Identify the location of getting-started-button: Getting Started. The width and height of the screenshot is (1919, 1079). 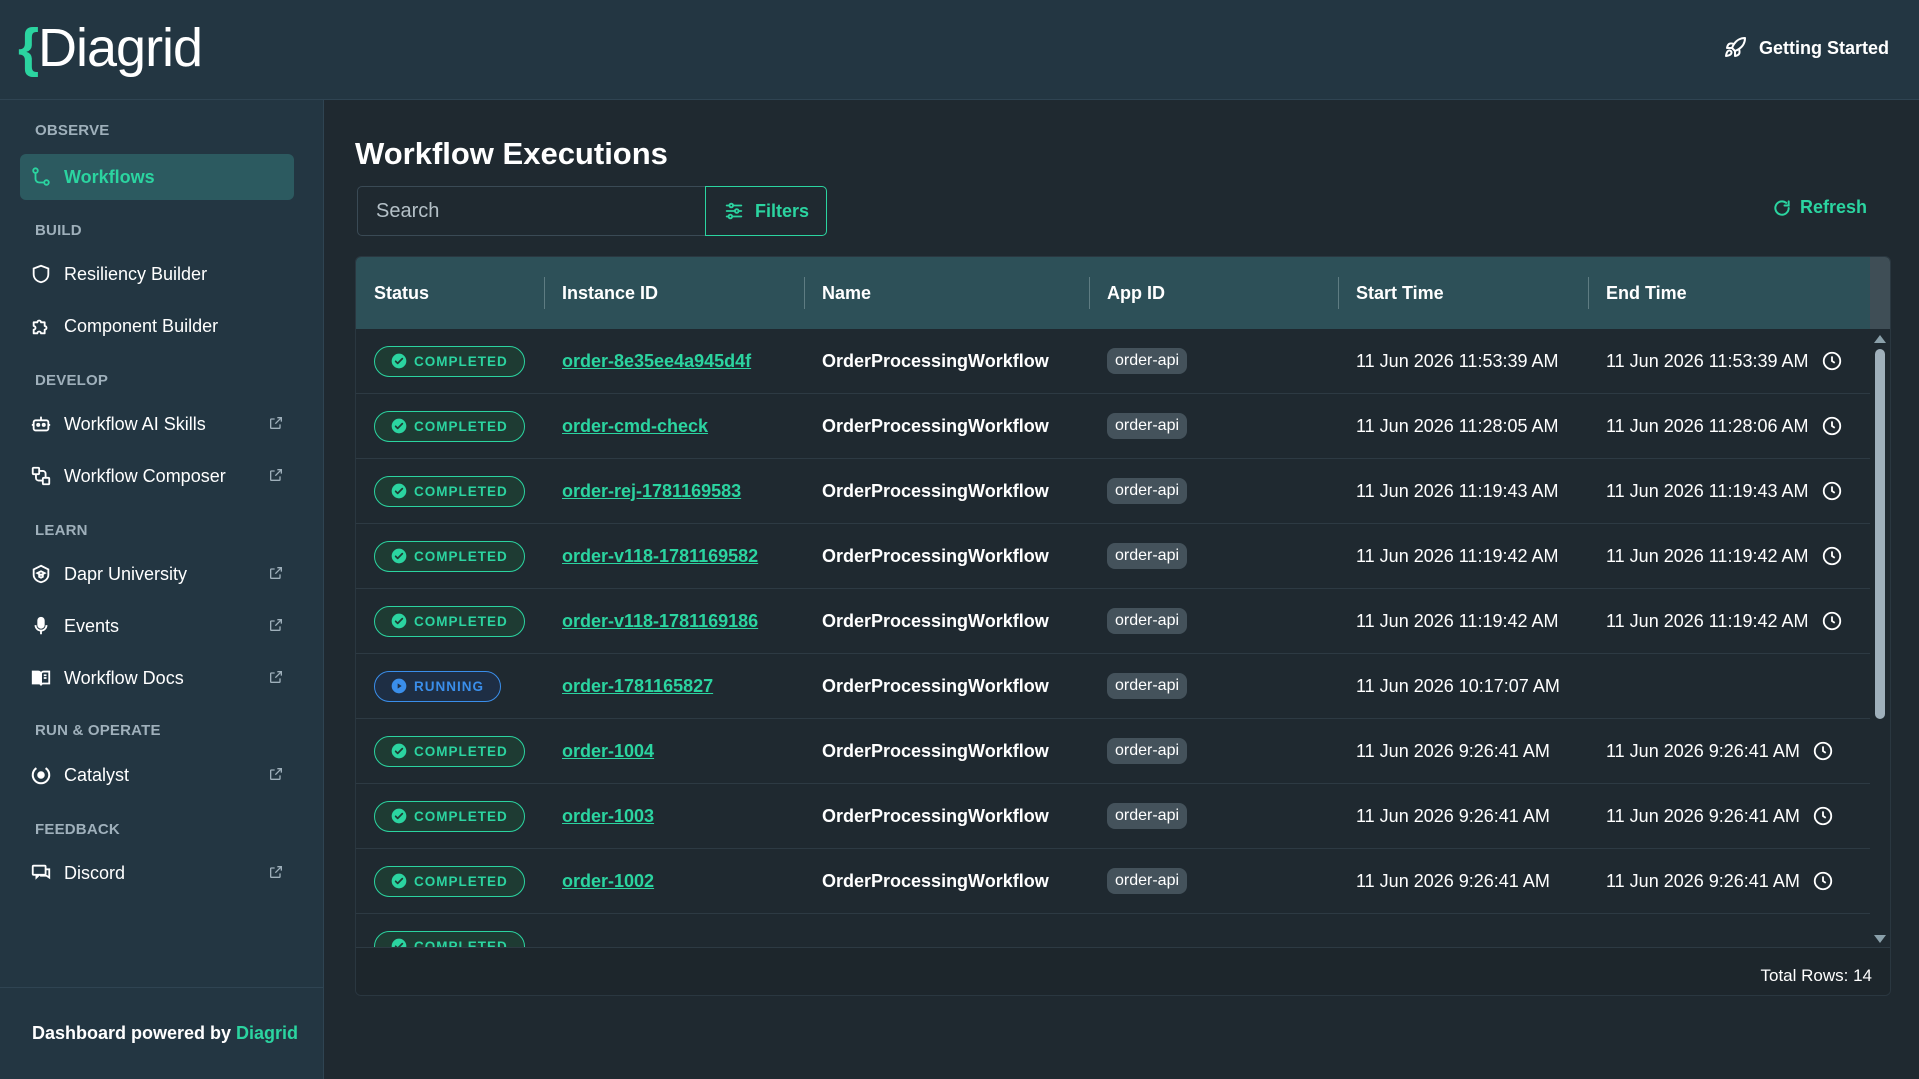
(1806, 48).